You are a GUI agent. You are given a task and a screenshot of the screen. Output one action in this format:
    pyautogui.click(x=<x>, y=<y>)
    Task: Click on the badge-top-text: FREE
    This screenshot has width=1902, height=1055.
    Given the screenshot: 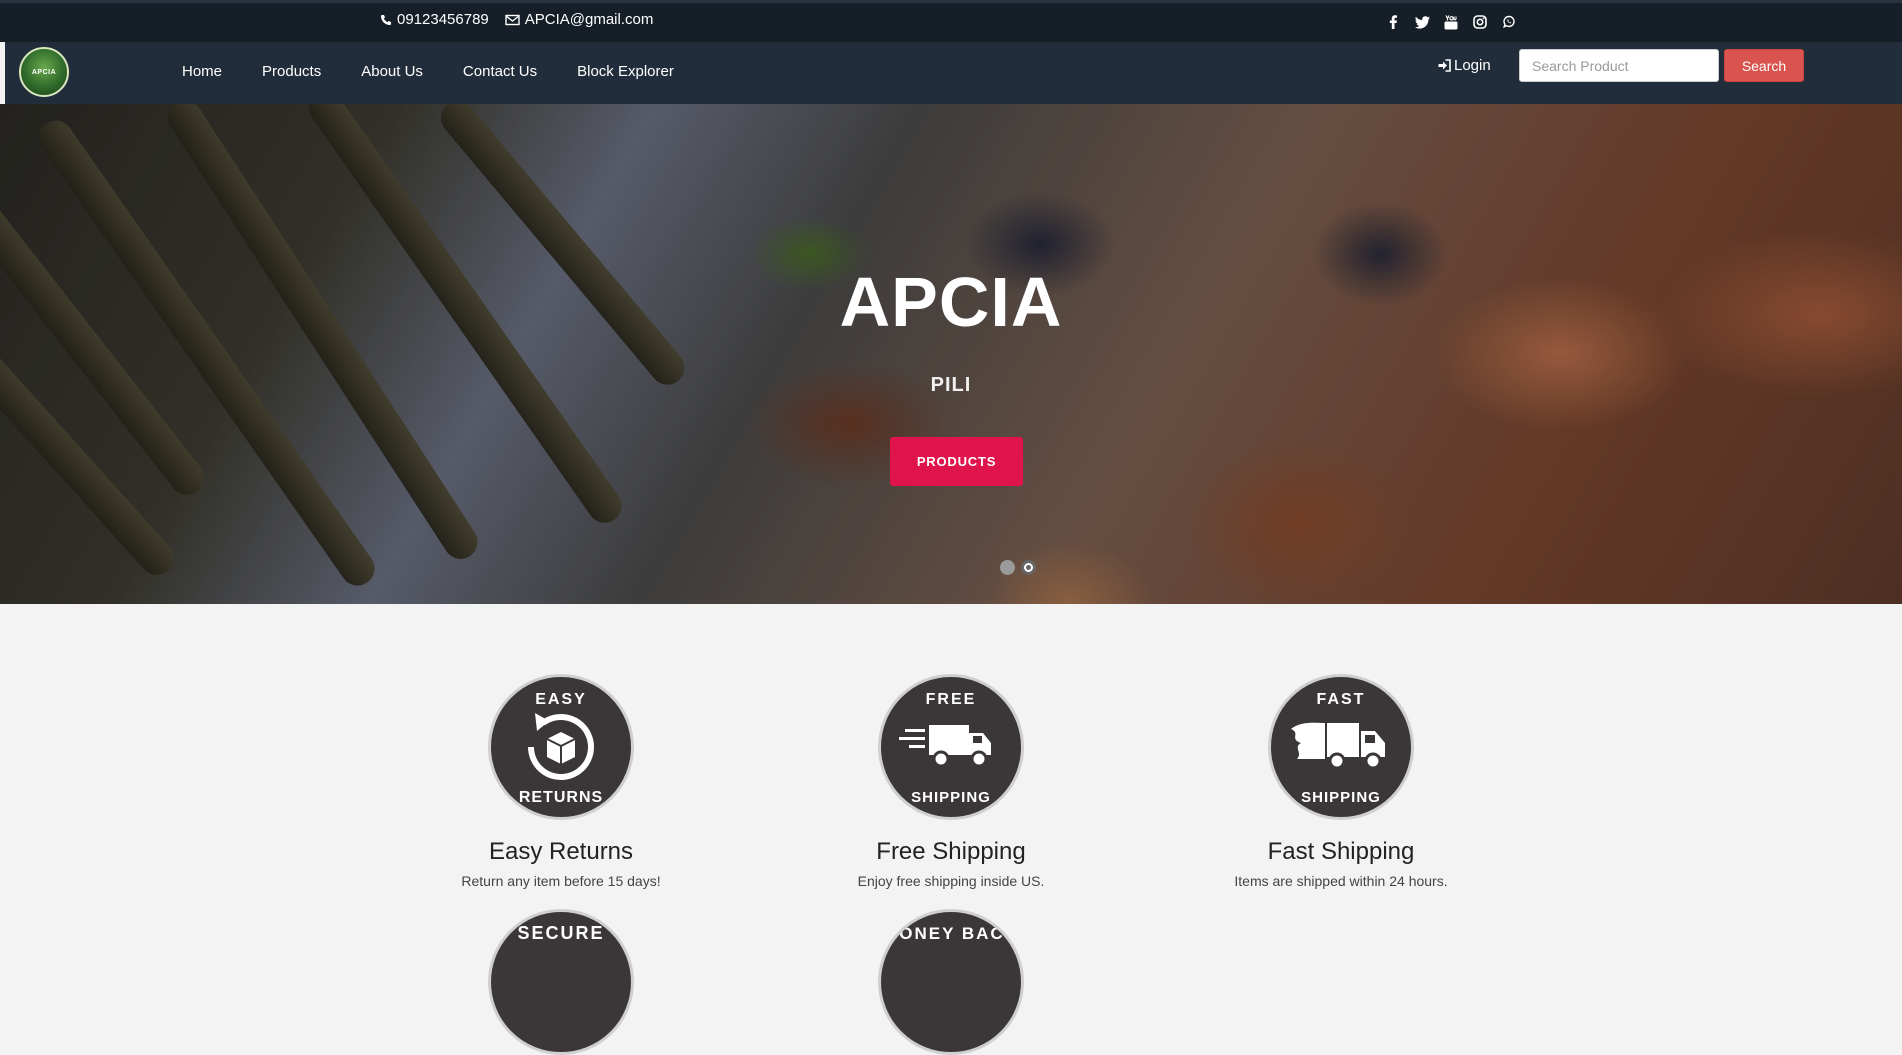 What is the action you would take?
    pyautogui.click(x=951, y=699)
    